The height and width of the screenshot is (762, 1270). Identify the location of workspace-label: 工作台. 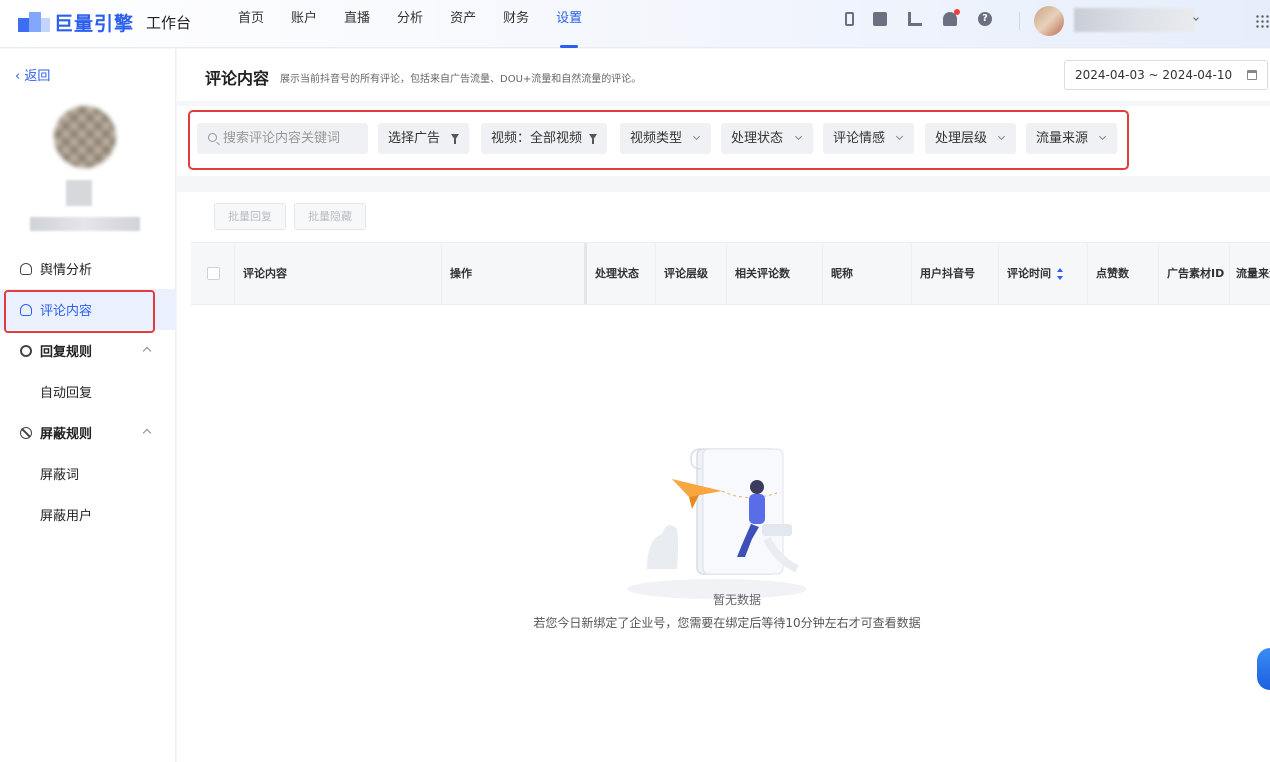
(169, 23).